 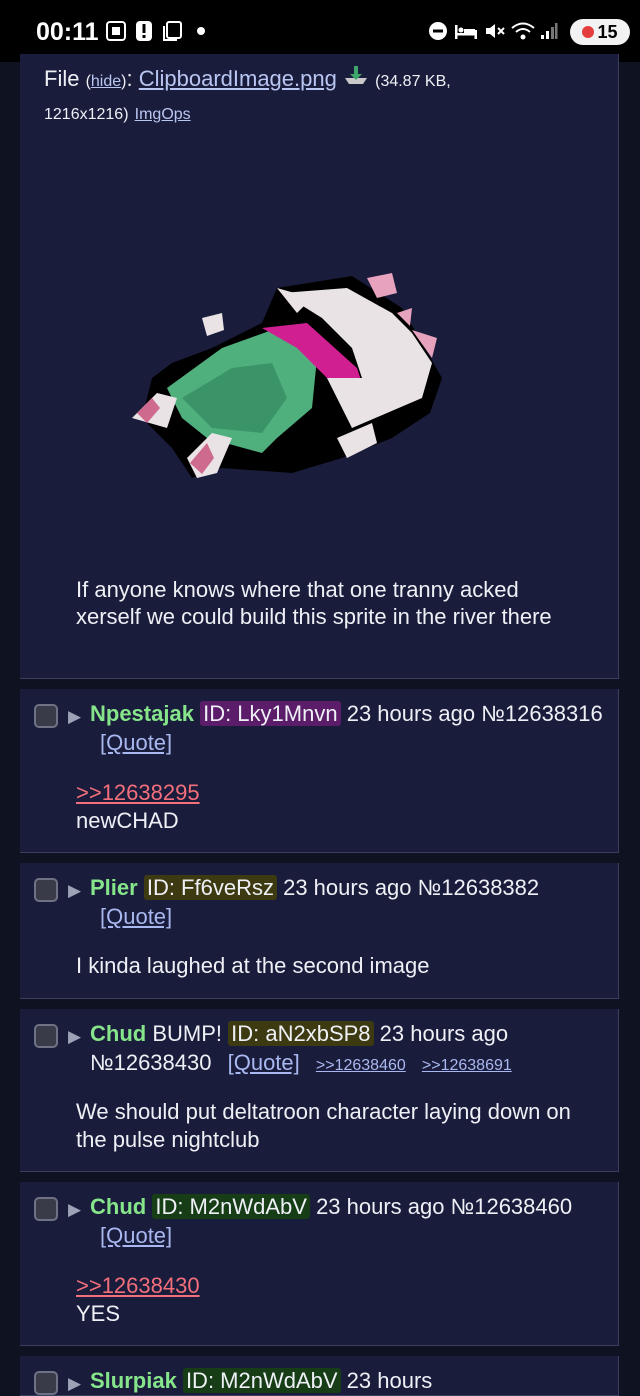 What do you see at coordinates (541, 713) in the screenshot?
I see `post-number: №12638316` at bounding box center [541, 713].